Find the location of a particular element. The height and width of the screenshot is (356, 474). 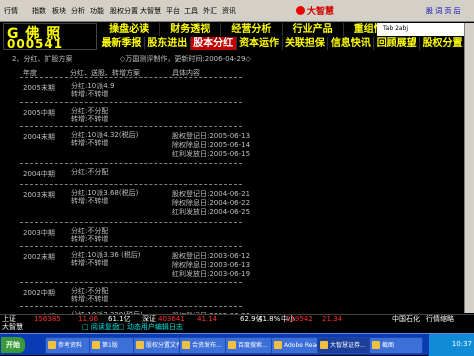

row-dividend: 分红:不分配 is located at coordinates (90, 172).